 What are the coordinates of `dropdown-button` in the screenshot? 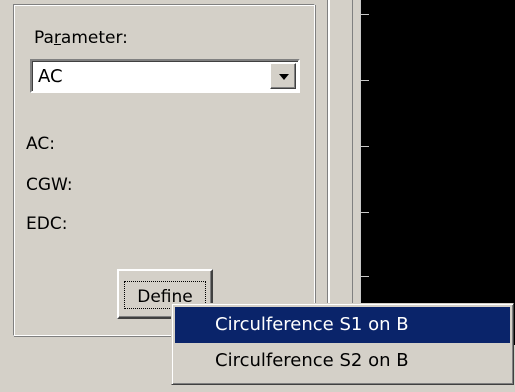 It's located at (283, 76).